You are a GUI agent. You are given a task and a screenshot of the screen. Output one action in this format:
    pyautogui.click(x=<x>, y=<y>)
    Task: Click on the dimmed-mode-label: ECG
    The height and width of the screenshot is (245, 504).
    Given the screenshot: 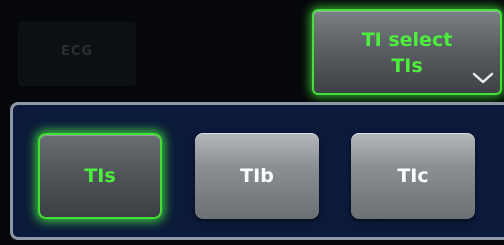 What is the action you would take?
    pyautogui.click(x=77, y=51)
    